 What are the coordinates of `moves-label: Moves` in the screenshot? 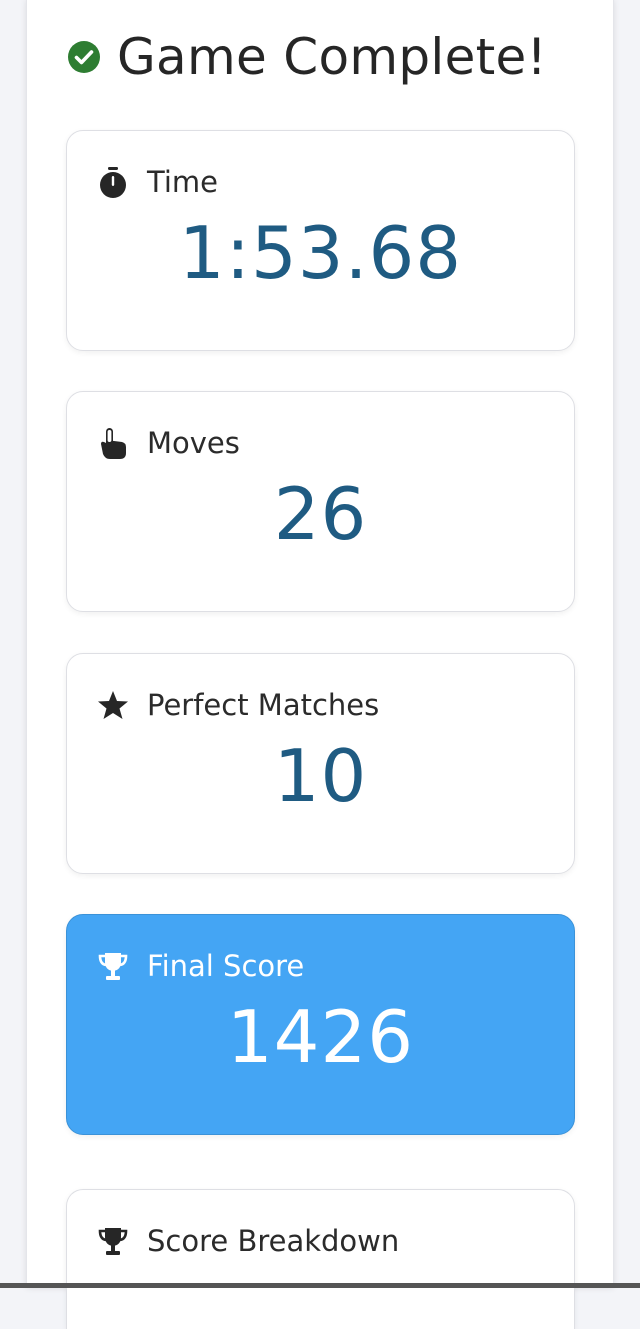 It's located at (193, 443).